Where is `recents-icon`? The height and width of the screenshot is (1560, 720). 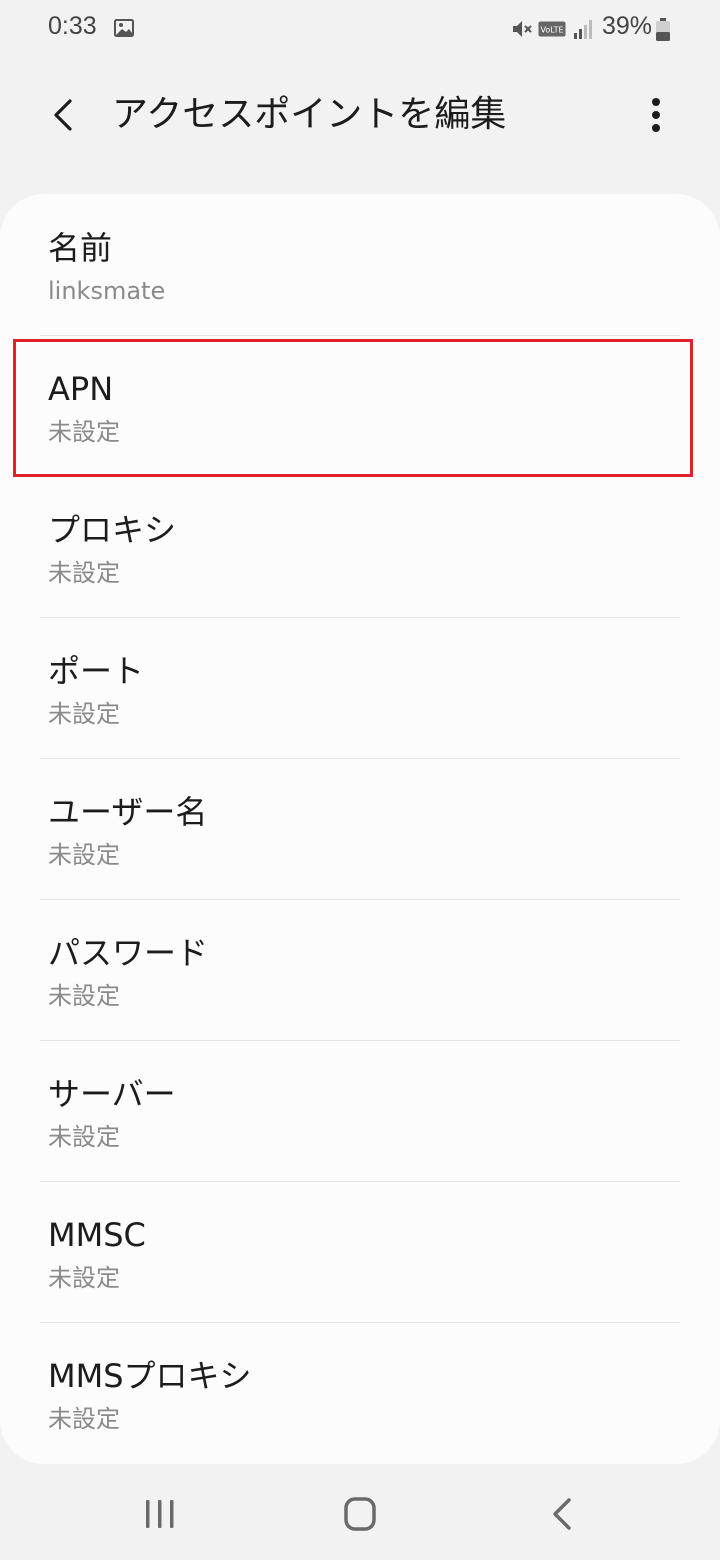 recents-icon is located at coordinates (160, 1514).